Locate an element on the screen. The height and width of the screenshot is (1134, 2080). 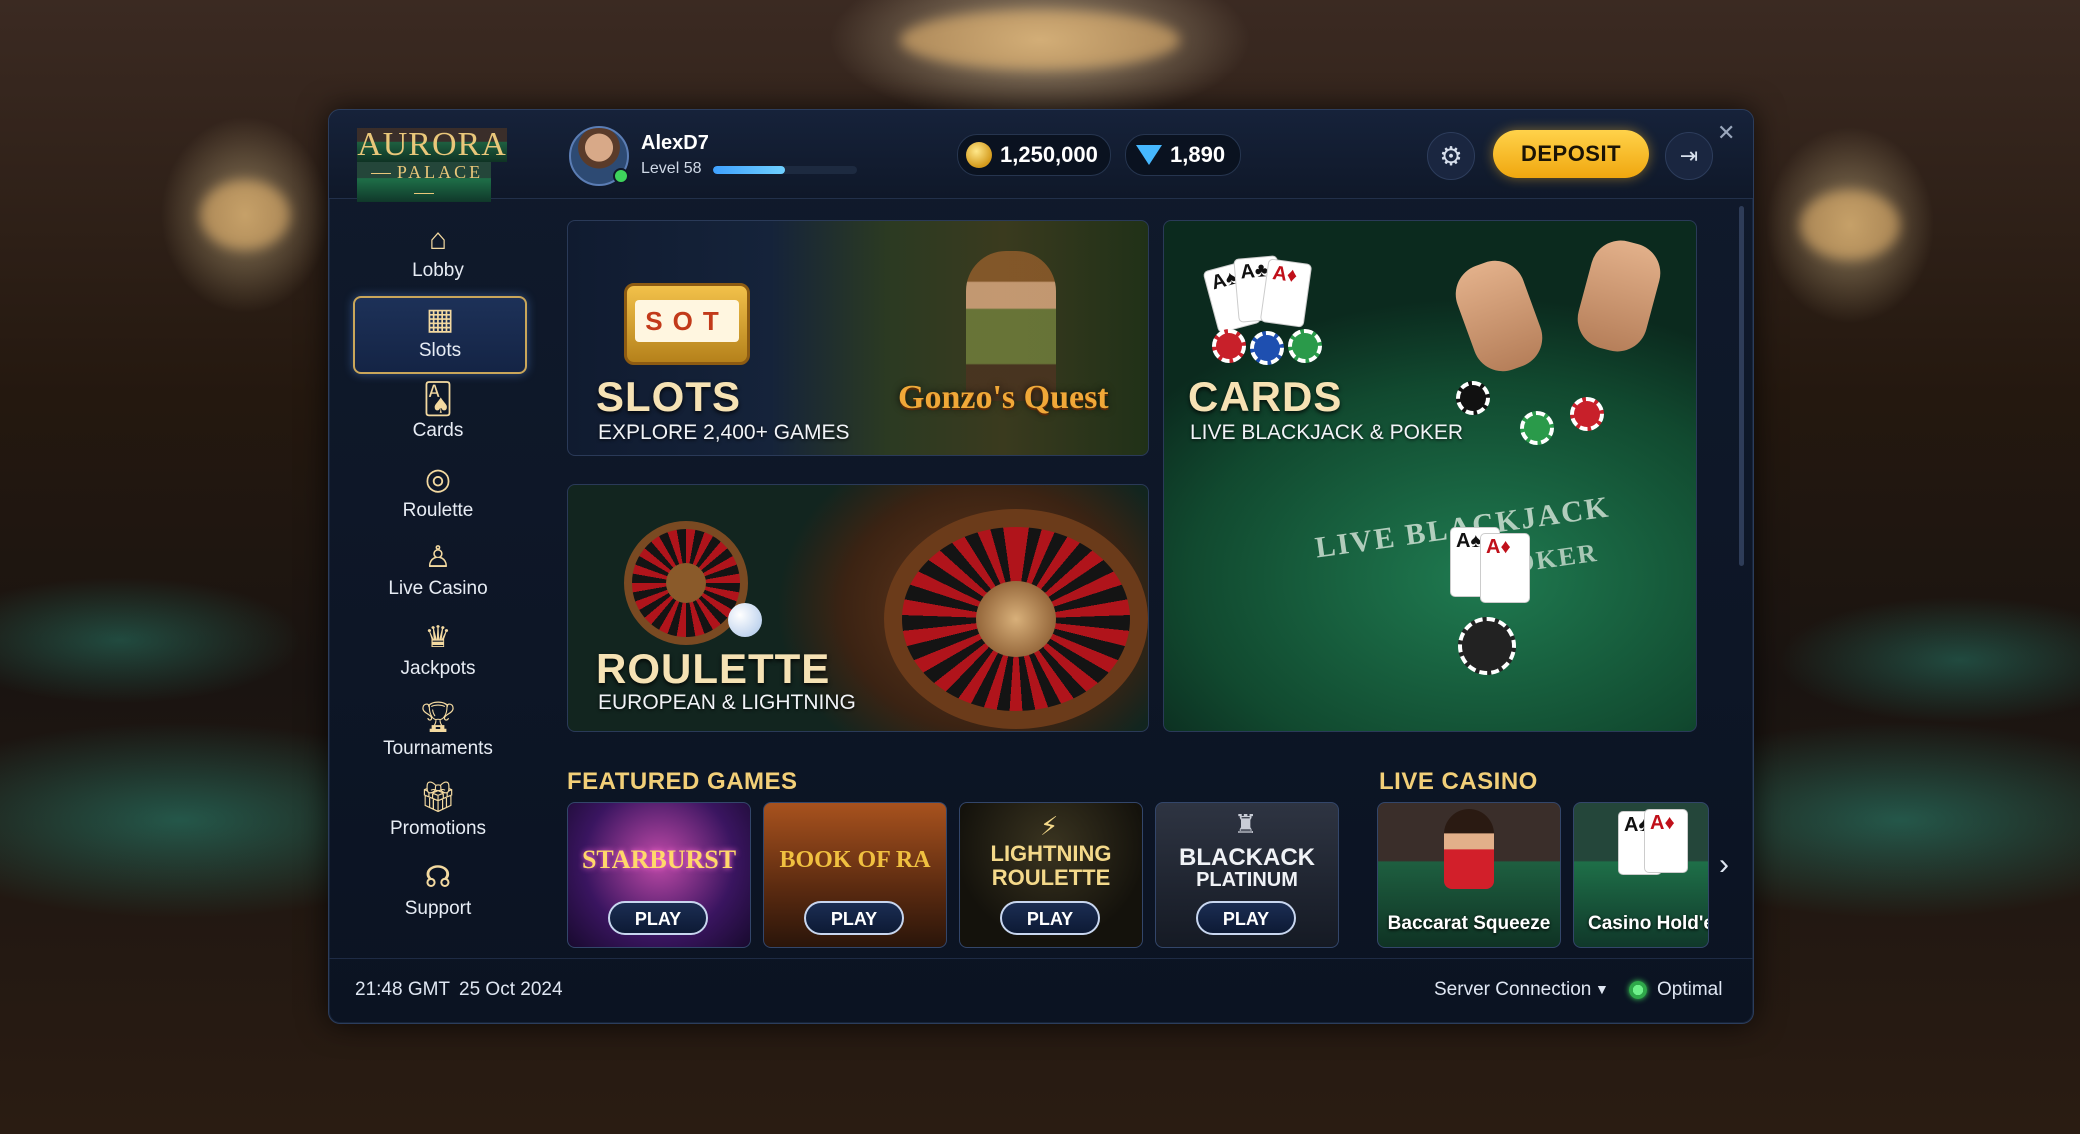
xp-progress-bar is located at coordinates (785, 170).